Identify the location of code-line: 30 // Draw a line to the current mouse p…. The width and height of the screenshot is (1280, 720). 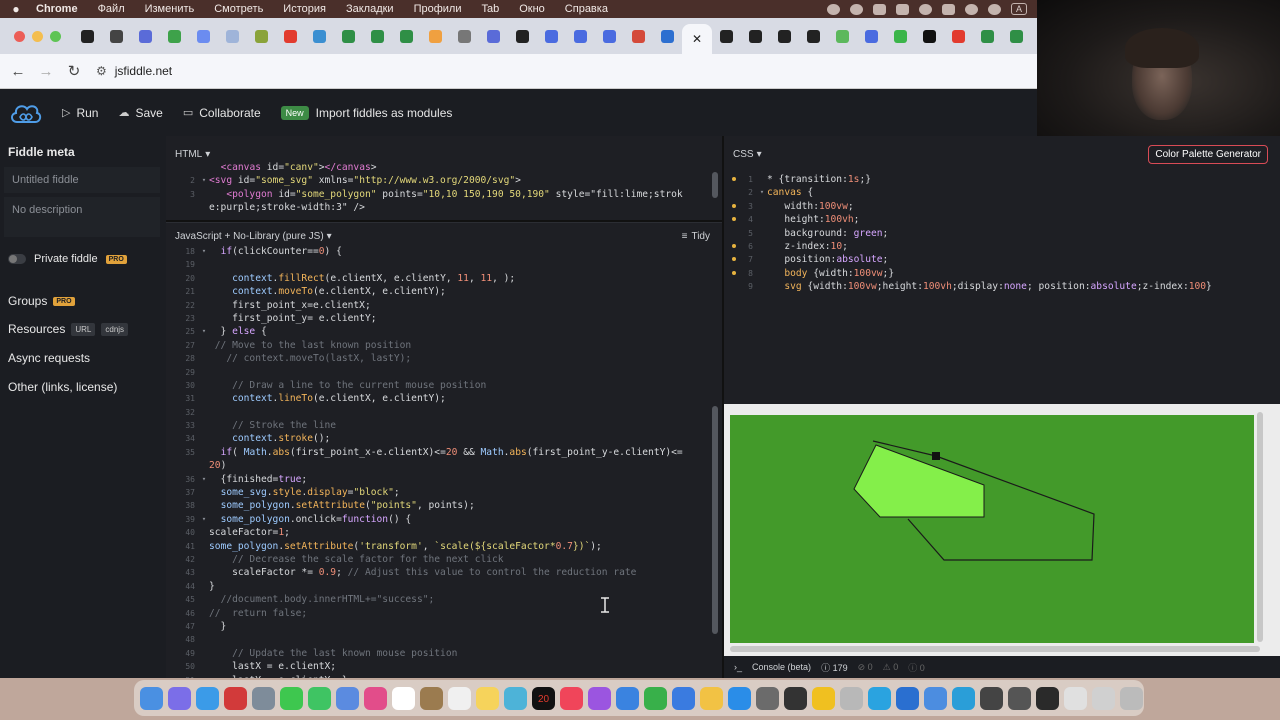
(444, 385).